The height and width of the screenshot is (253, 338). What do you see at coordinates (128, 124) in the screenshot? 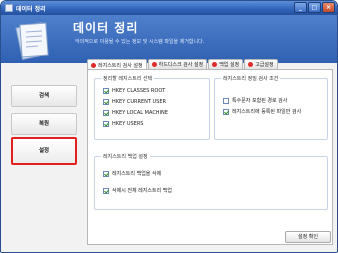
I see `checkbox-label: HKEY USERS` at bounding box center [128, 124].